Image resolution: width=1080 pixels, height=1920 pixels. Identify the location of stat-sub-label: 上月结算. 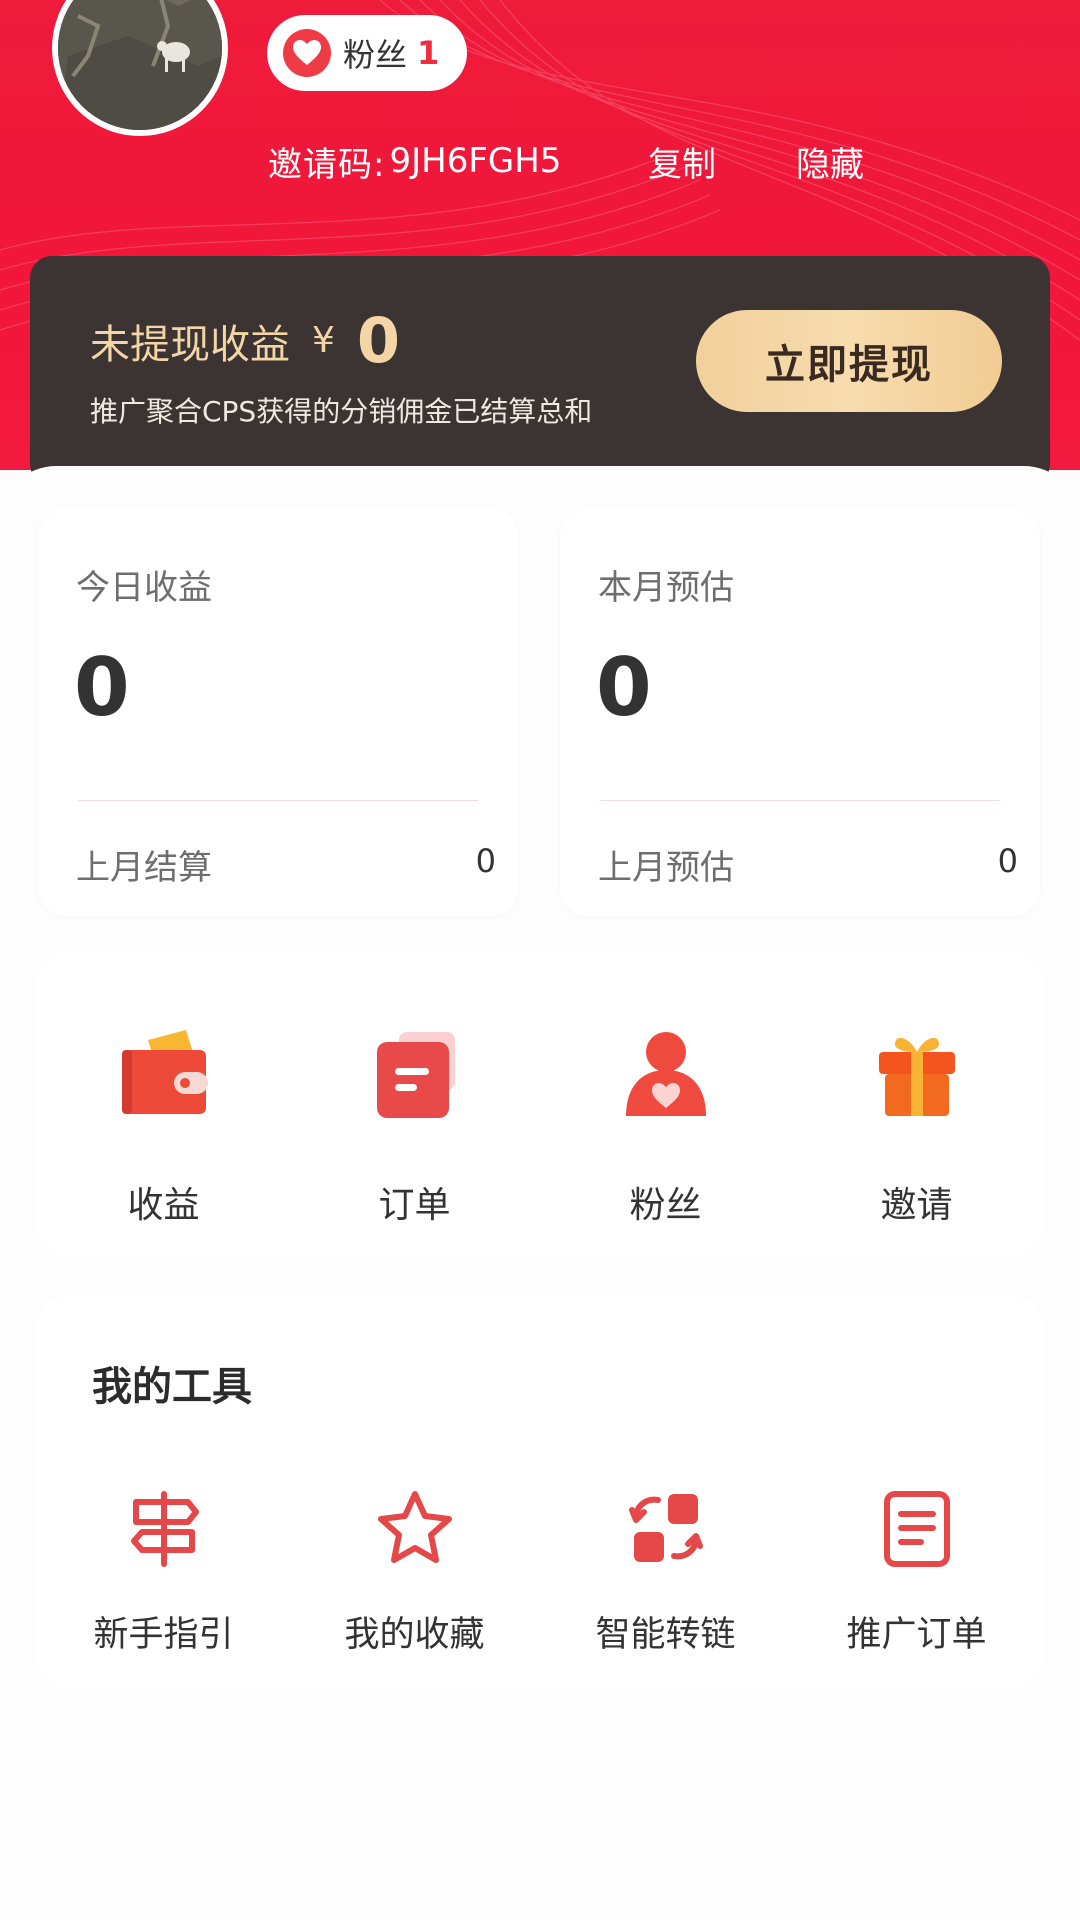
(144, 868).